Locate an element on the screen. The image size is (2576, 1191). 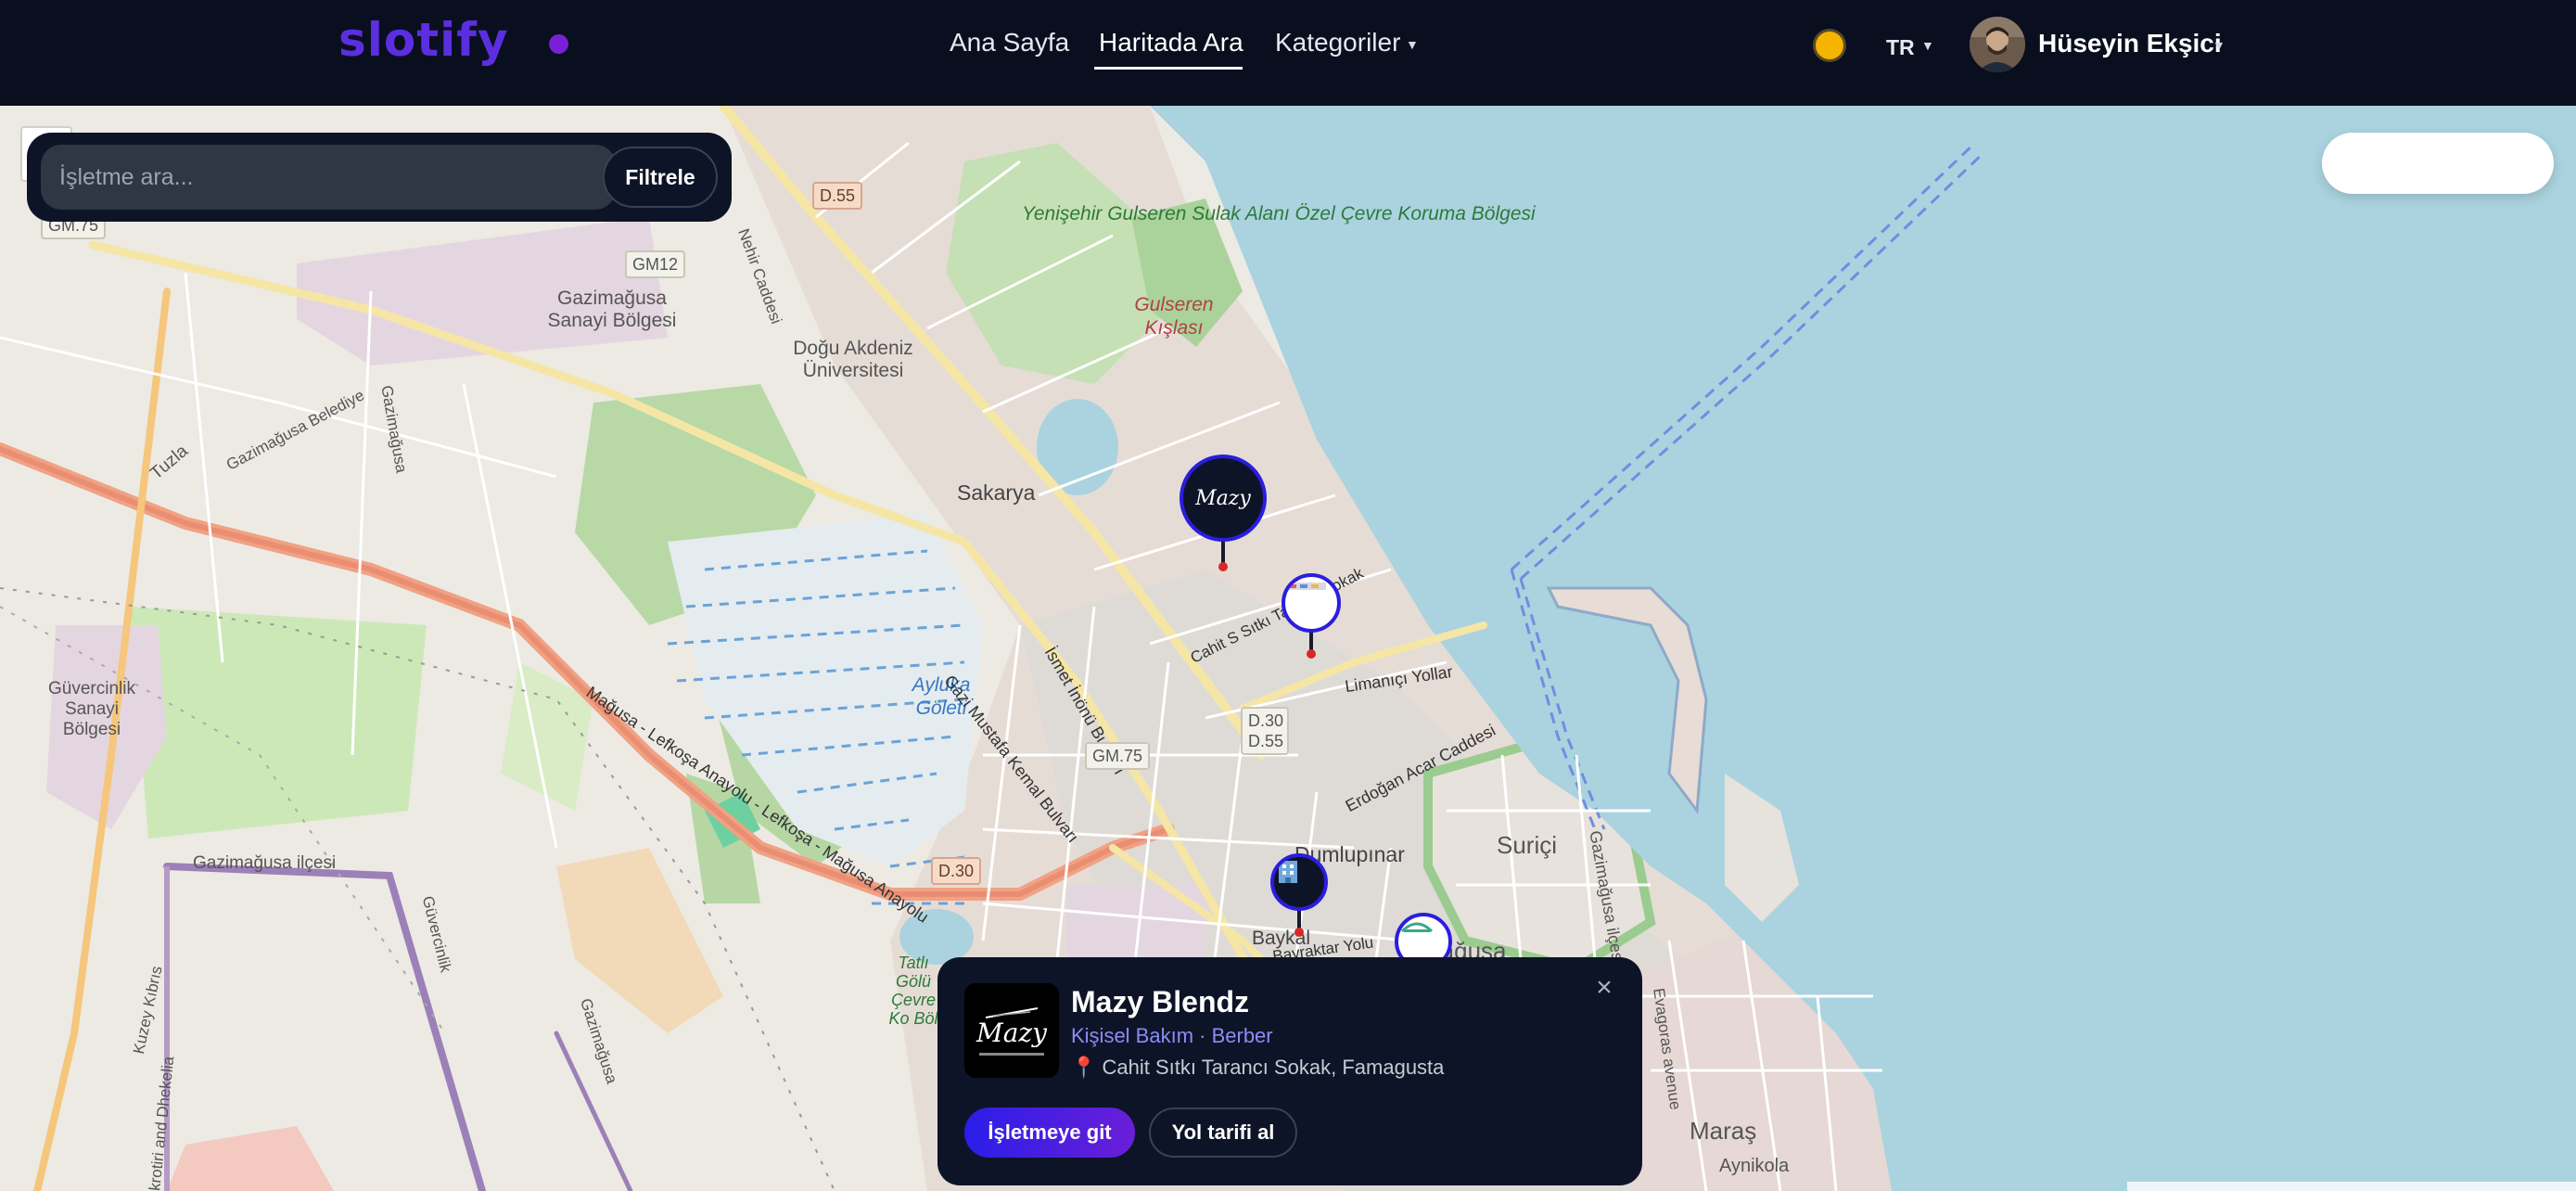
business-address: 📍 Cahit Sıtkı Tarancı Sokak, Famagusta is located at coordinates (1257, 1068).